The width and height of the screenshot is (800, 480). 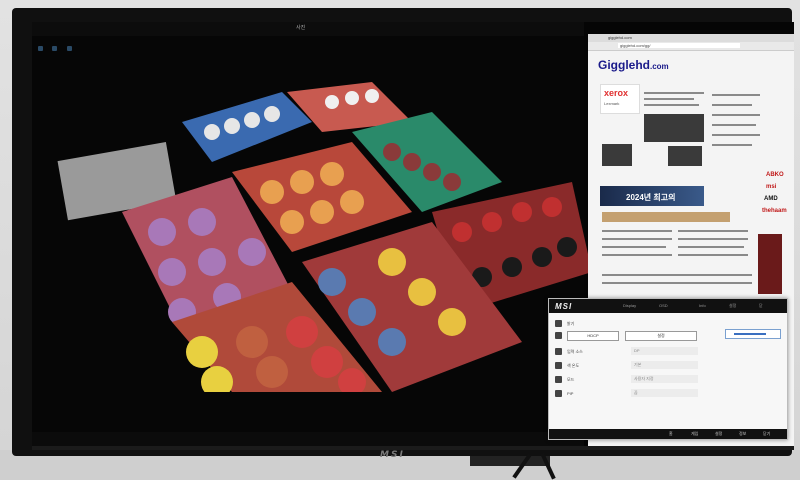 I want to click on row-label: 색 온도, so click(x=573, y=365).